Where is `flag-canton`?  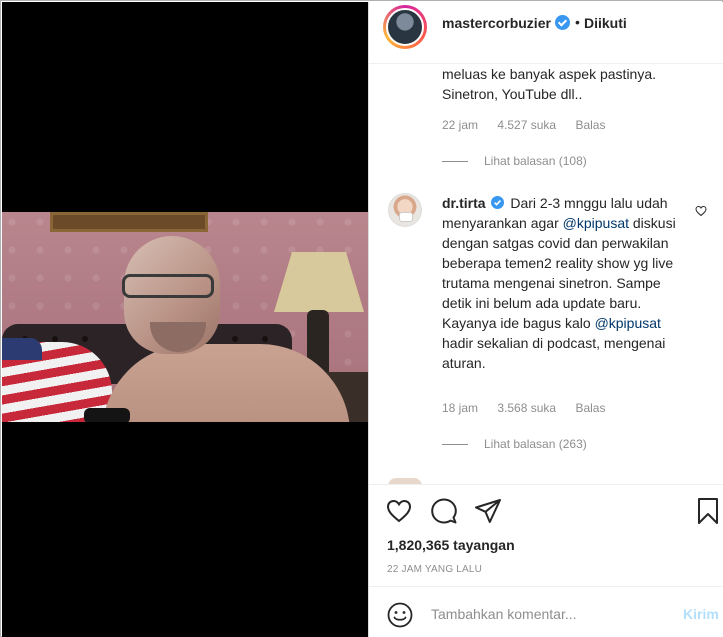 flag-canton is located at coordinates (22, 349).